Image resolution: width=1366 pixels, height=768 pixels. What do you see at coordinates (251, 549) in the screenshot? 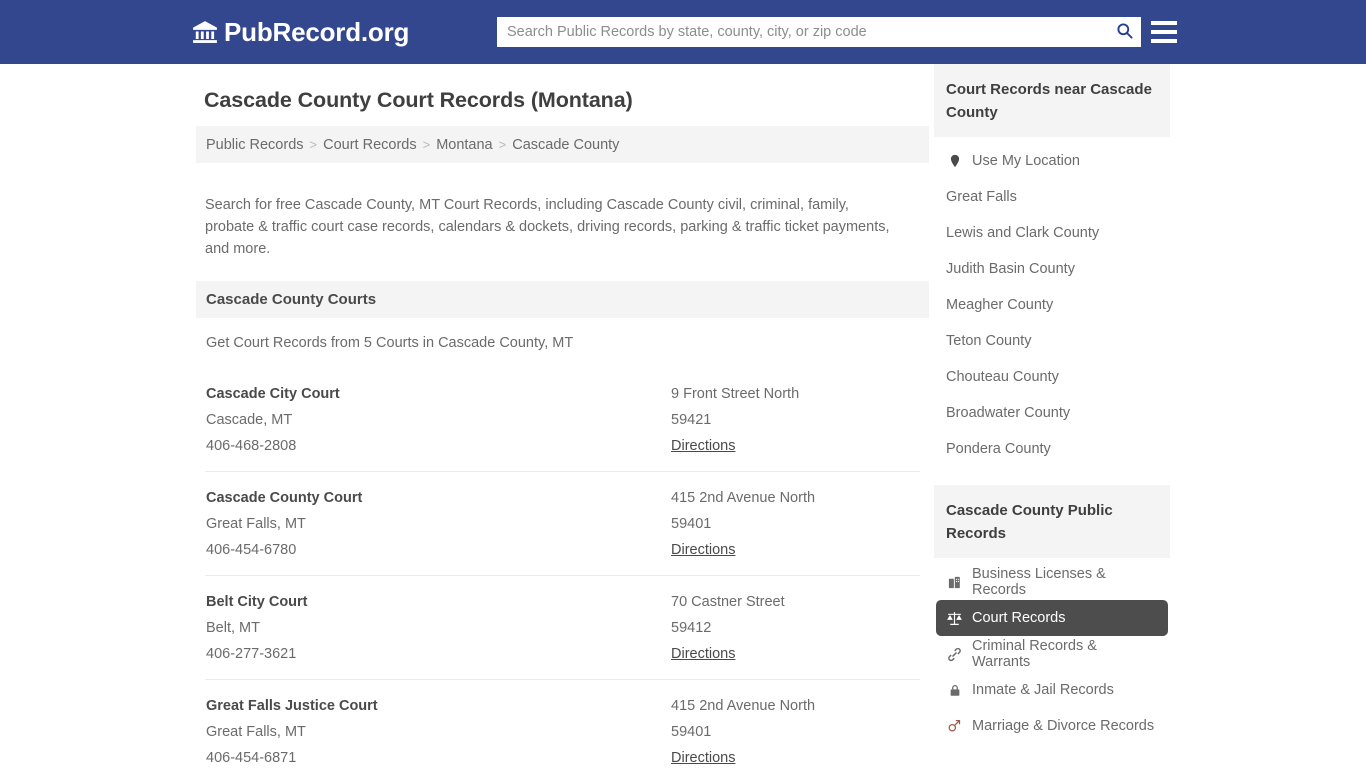
I see `court-phone: 406-454-6780` at bounding box center [251, 549].